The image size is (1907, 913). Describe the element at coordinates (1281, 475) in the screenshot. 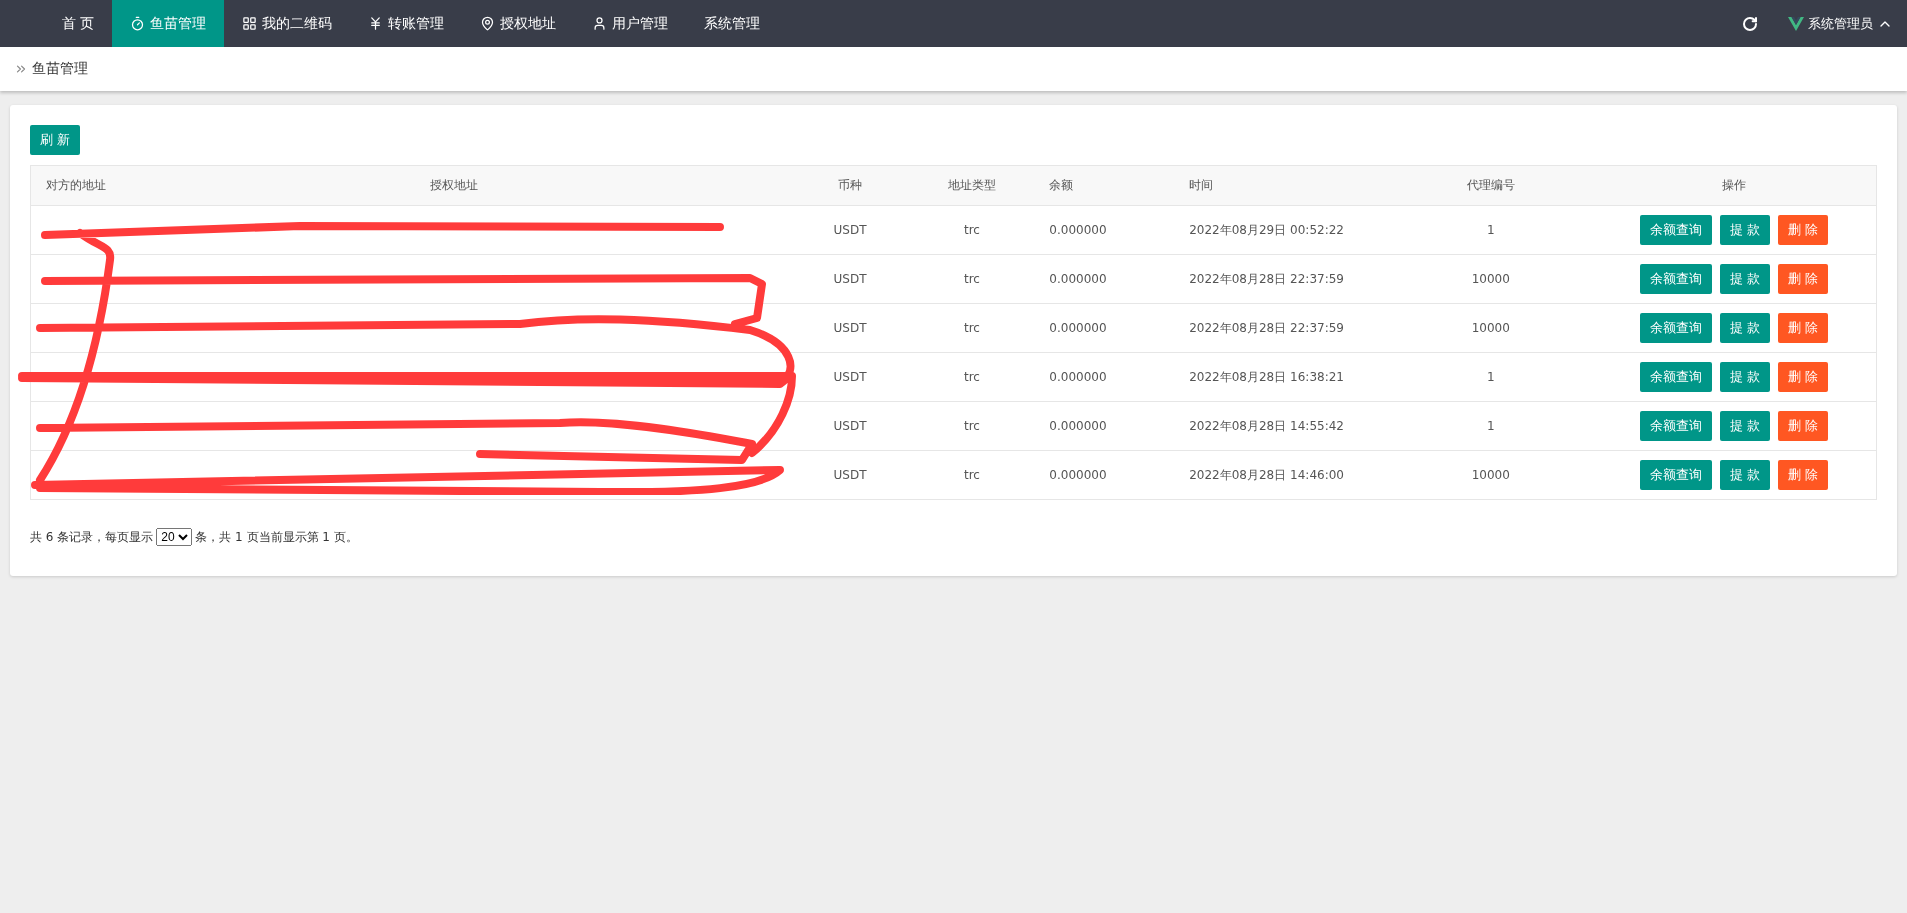

I see `table-cell: 2022年08月28日 14:46:00` at that location.